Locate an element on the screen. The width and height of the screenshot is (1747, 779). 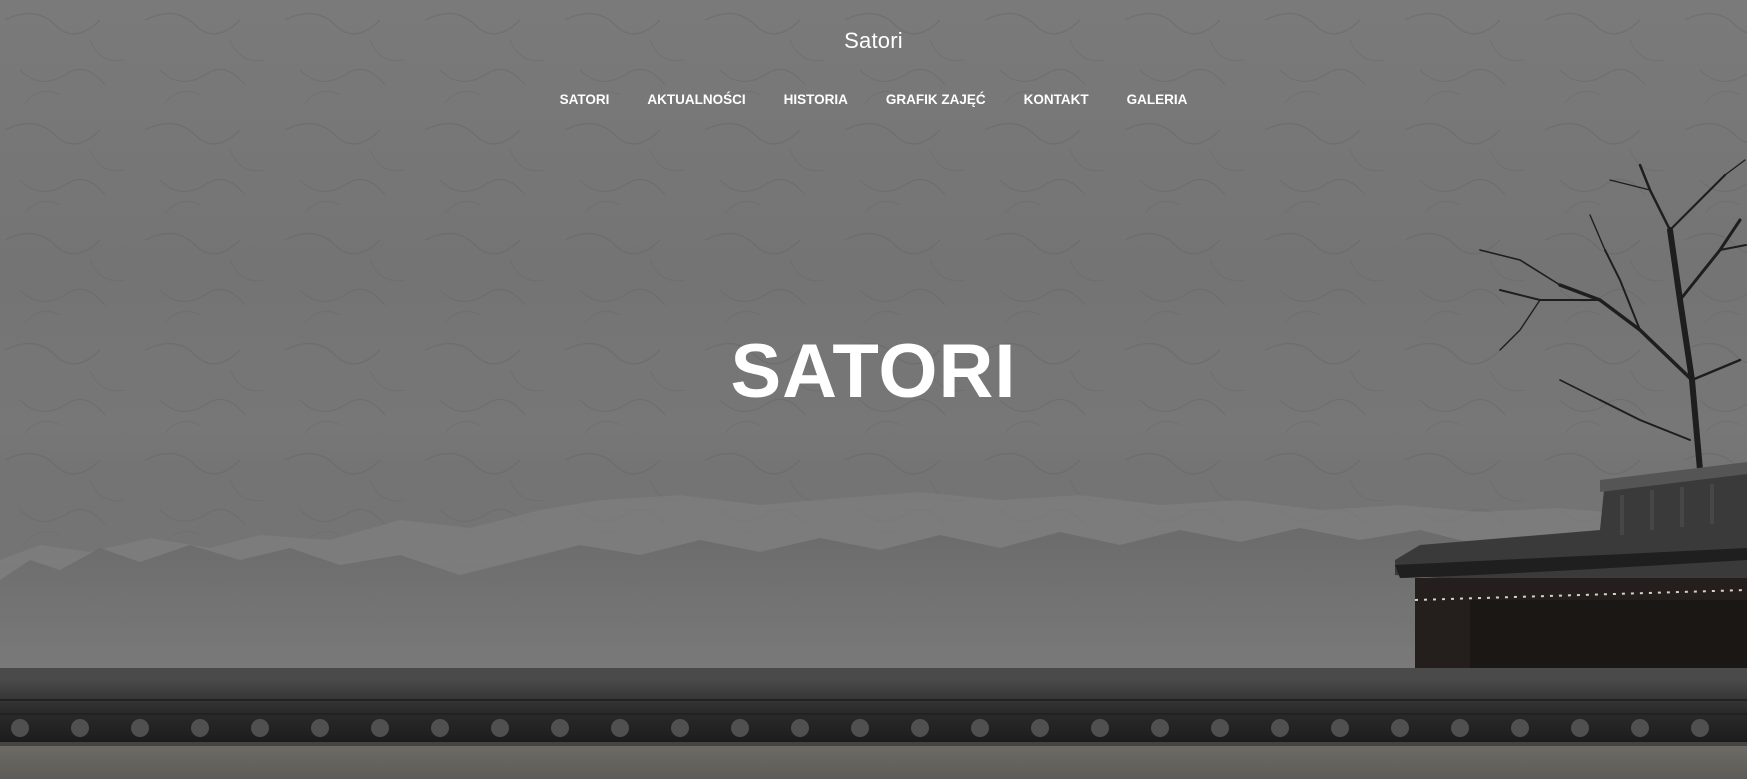
nav-item-kontakt: KONTAKT is located at coordinates (1056, 99).